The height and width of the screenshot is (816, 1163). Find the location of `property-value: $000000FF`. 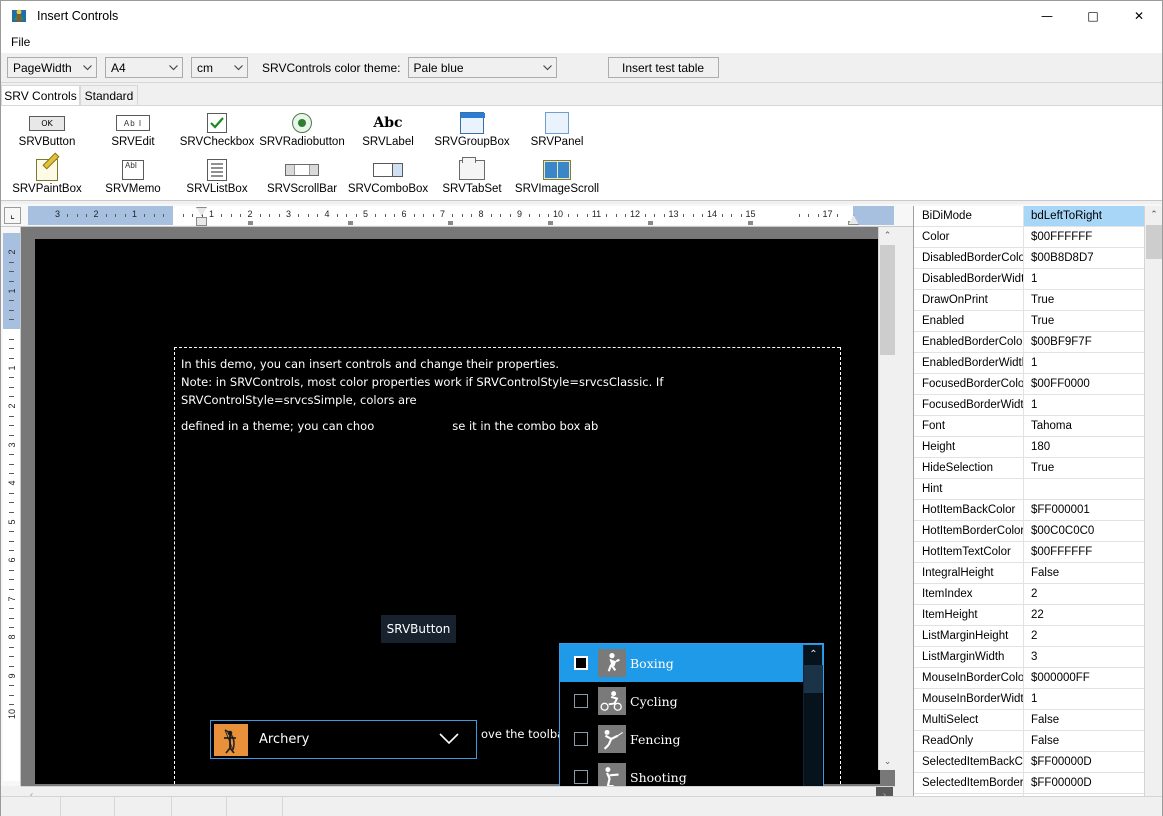

property-value: $000000FF is located at coordinates (1084, 678).